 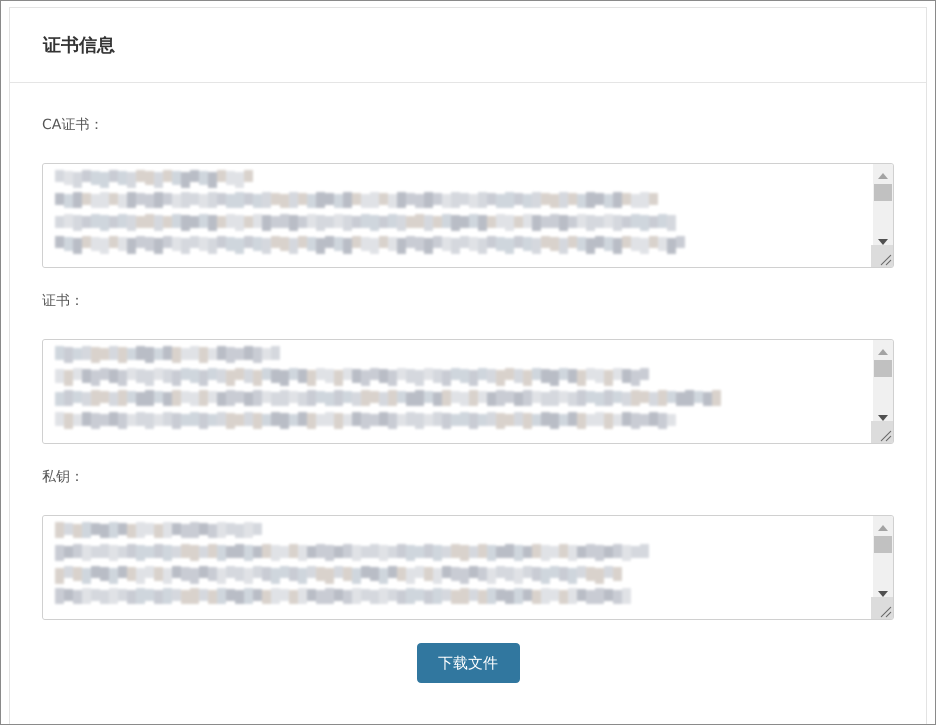 What do you see at coordinates (73, 125) in the screenshot?
I see `field-label: CA证书：` at bounding box center [73, 125].